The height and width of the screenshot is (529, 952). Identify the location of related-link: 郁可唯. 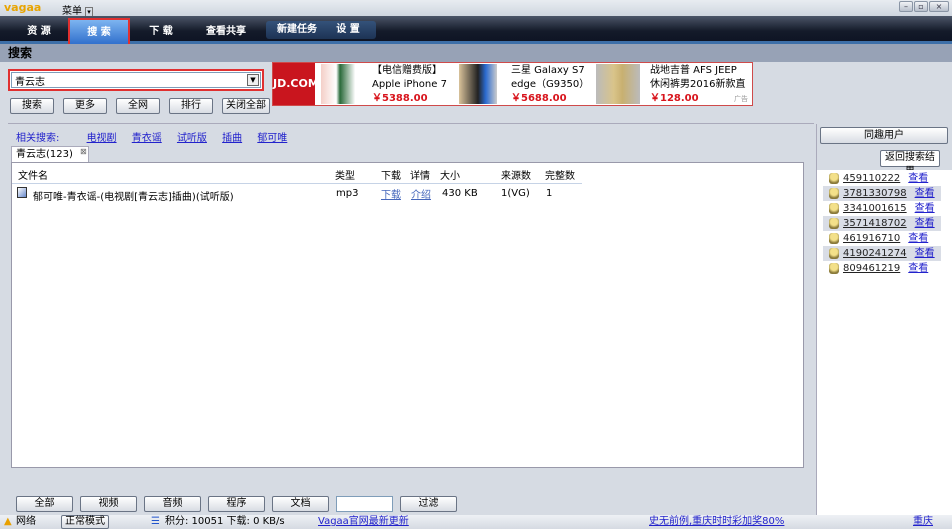
(272, 138).